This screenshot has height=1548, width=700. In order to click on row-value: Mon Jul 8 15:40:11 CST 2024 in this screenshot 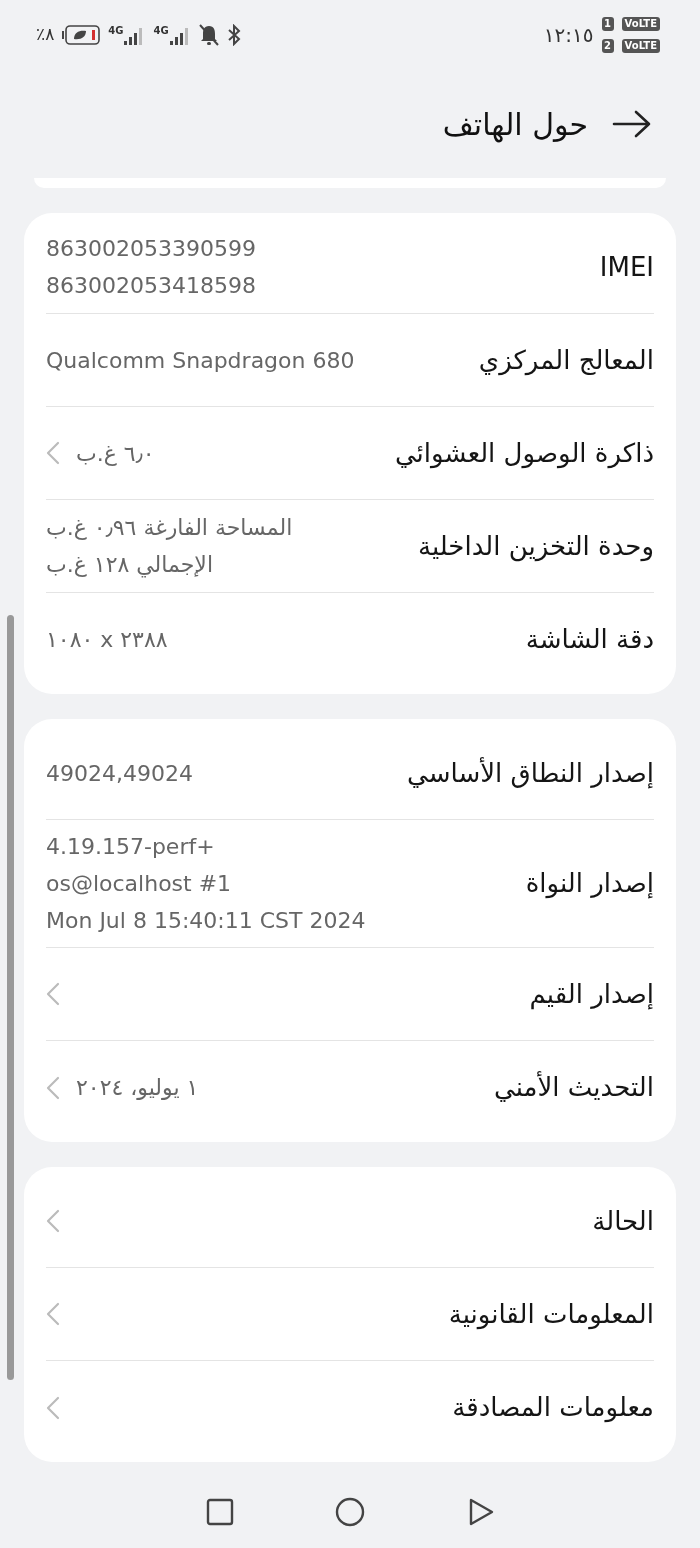, I will do `click(206, 921)`.